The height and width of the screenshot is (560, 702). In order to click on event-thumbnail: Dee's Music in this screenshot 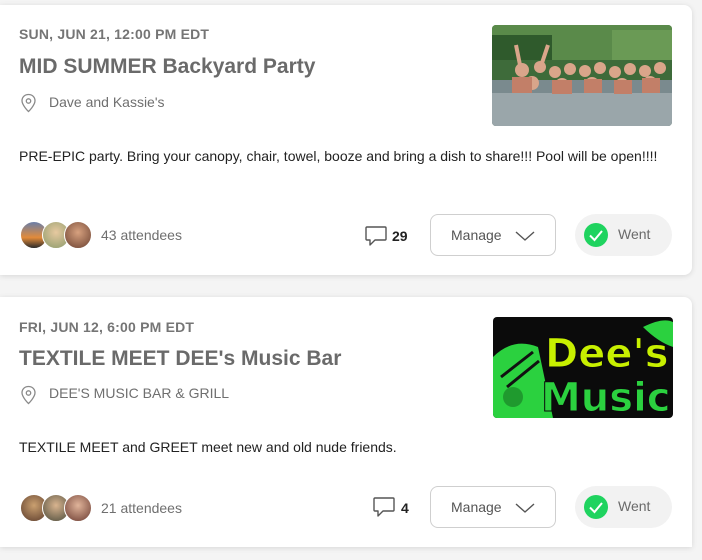, I will do `click(583, 367)`.